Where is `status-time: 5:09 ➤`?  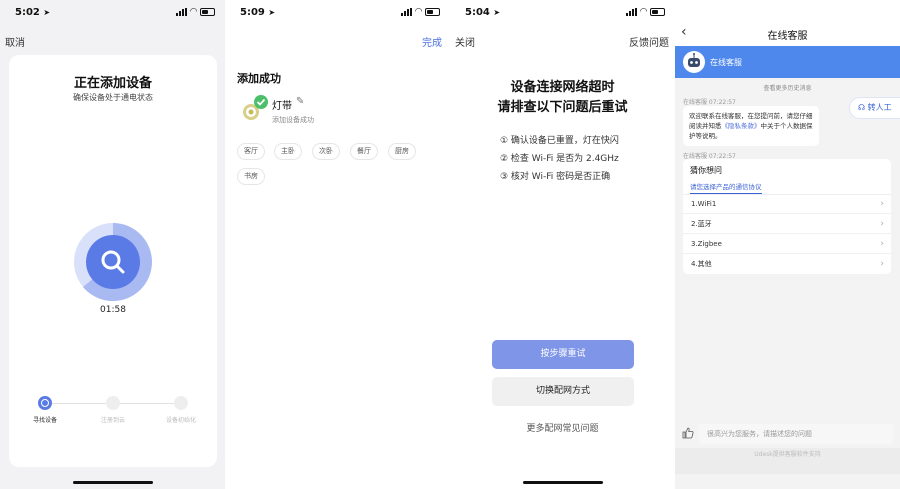 status-time: 5:09 ➤ is located at coordinates (258, 12).